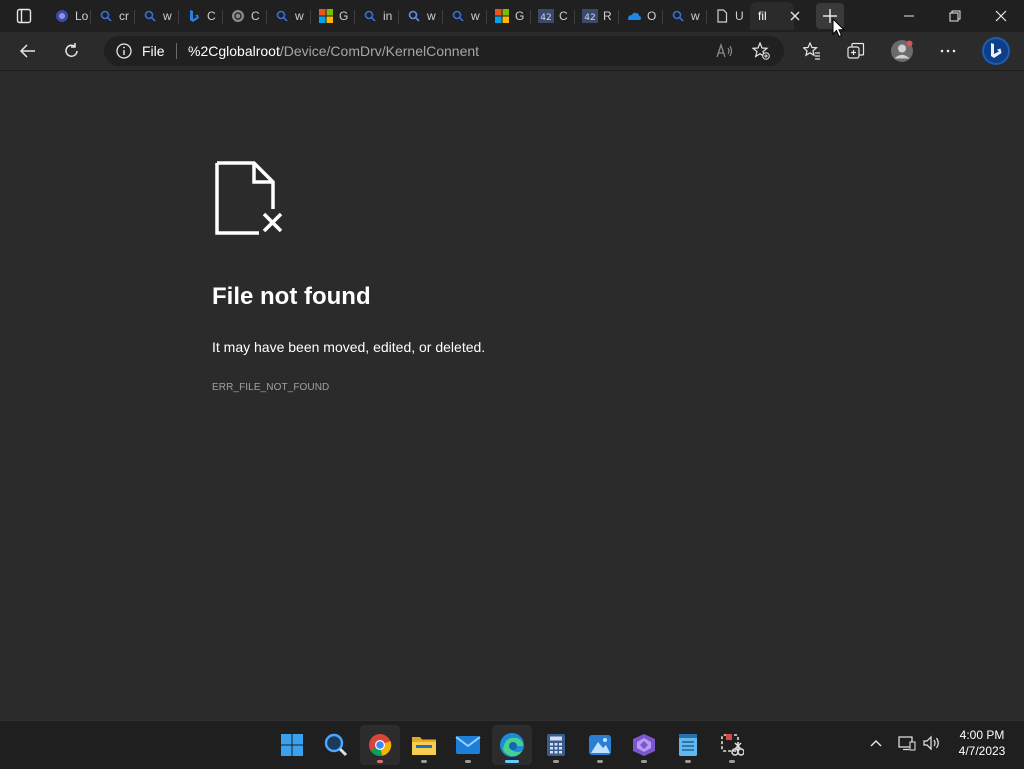  Describe the element at coordinates (607, 16) in the screenshot. I see `tab-title: R` at that location.